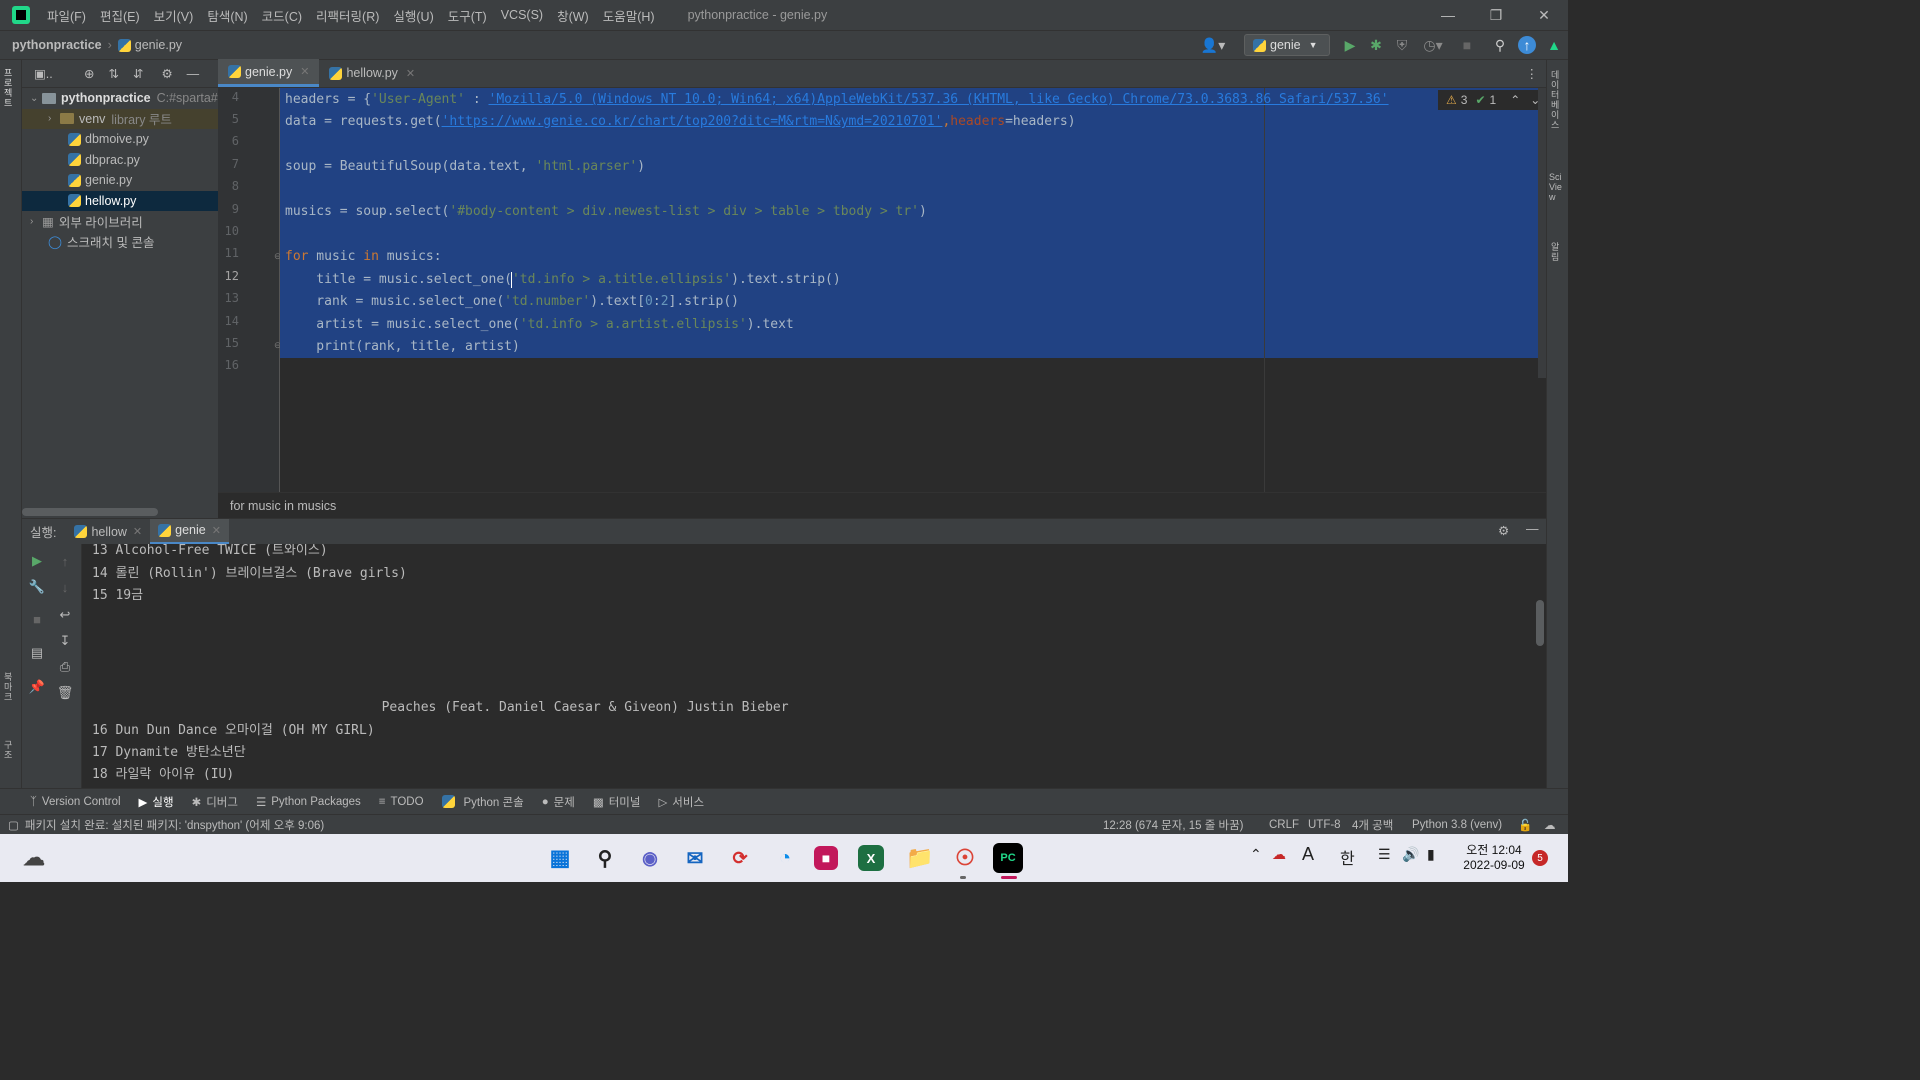 This screenshot has width=1920, height=1080. Describe the element at coordinates (650, 858) in the screenshot. I see `chat-icon: ◉` at that location.